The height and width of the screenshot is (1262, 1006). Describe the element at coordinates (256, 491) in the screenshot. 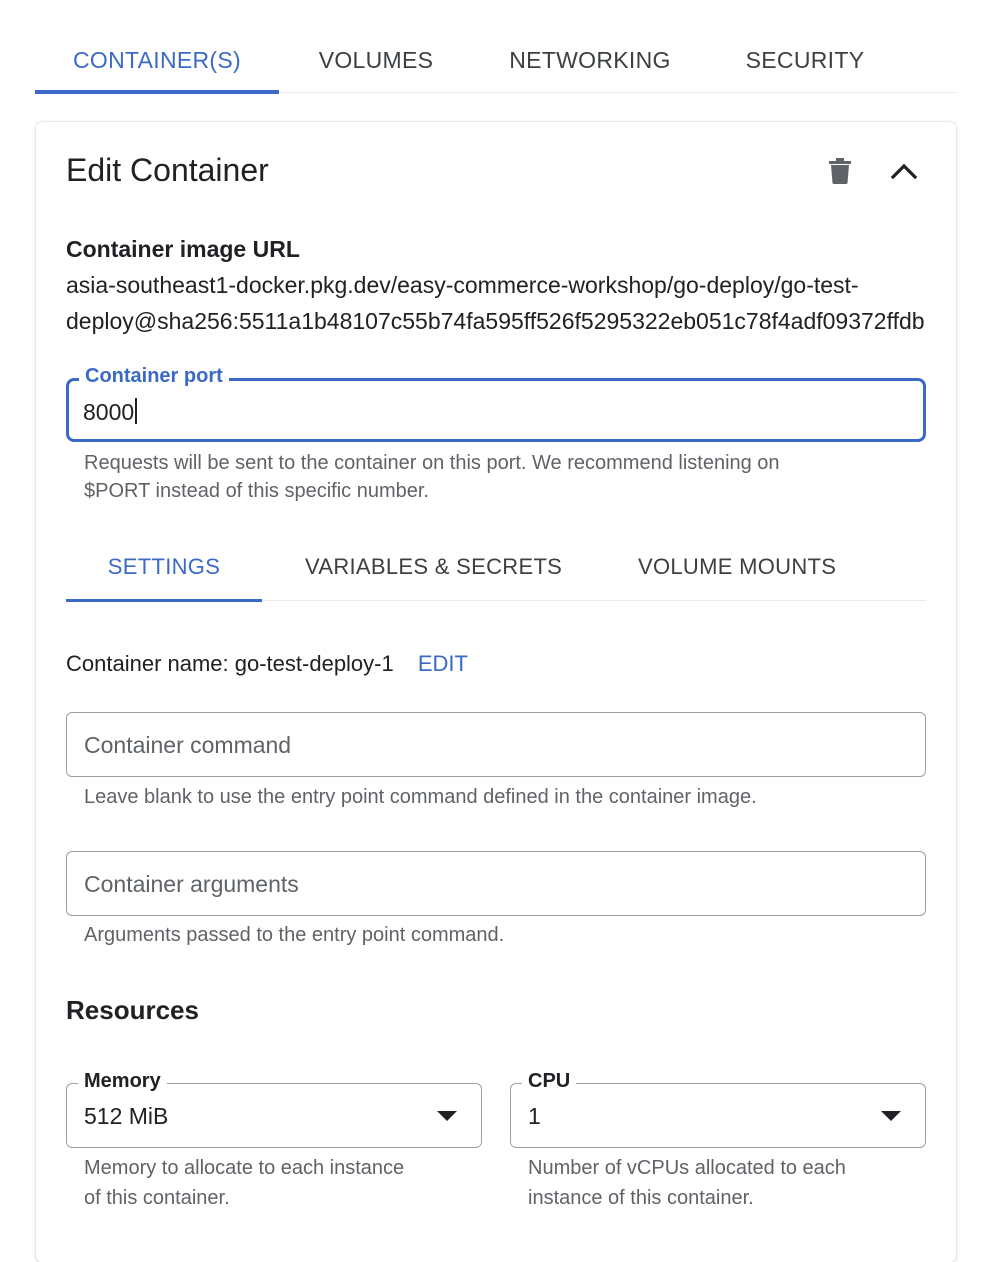

I see `port-helper-line-2: $PORT instead of this specific number.` at that location.